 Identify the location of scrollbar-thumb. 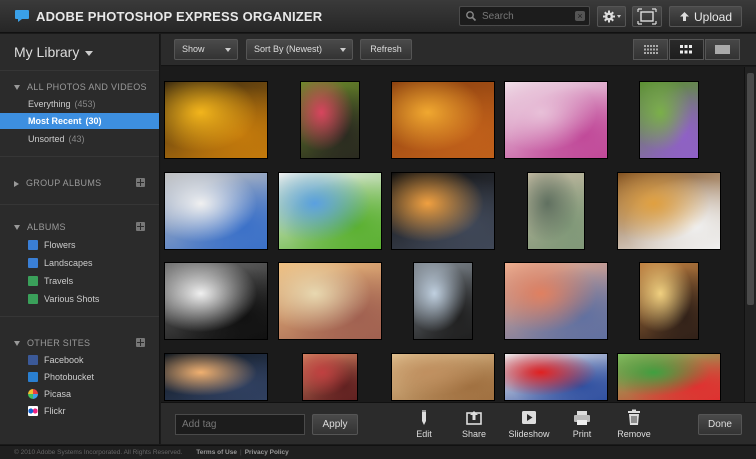
(750, 189).